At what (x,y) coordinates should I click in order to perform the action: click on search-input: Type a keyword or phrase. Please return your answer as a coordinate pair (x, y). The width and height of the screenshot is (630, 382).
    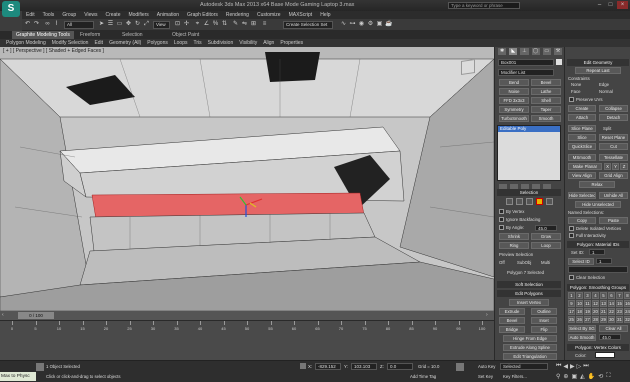
    Looking at the image, I should click on (484, 5).